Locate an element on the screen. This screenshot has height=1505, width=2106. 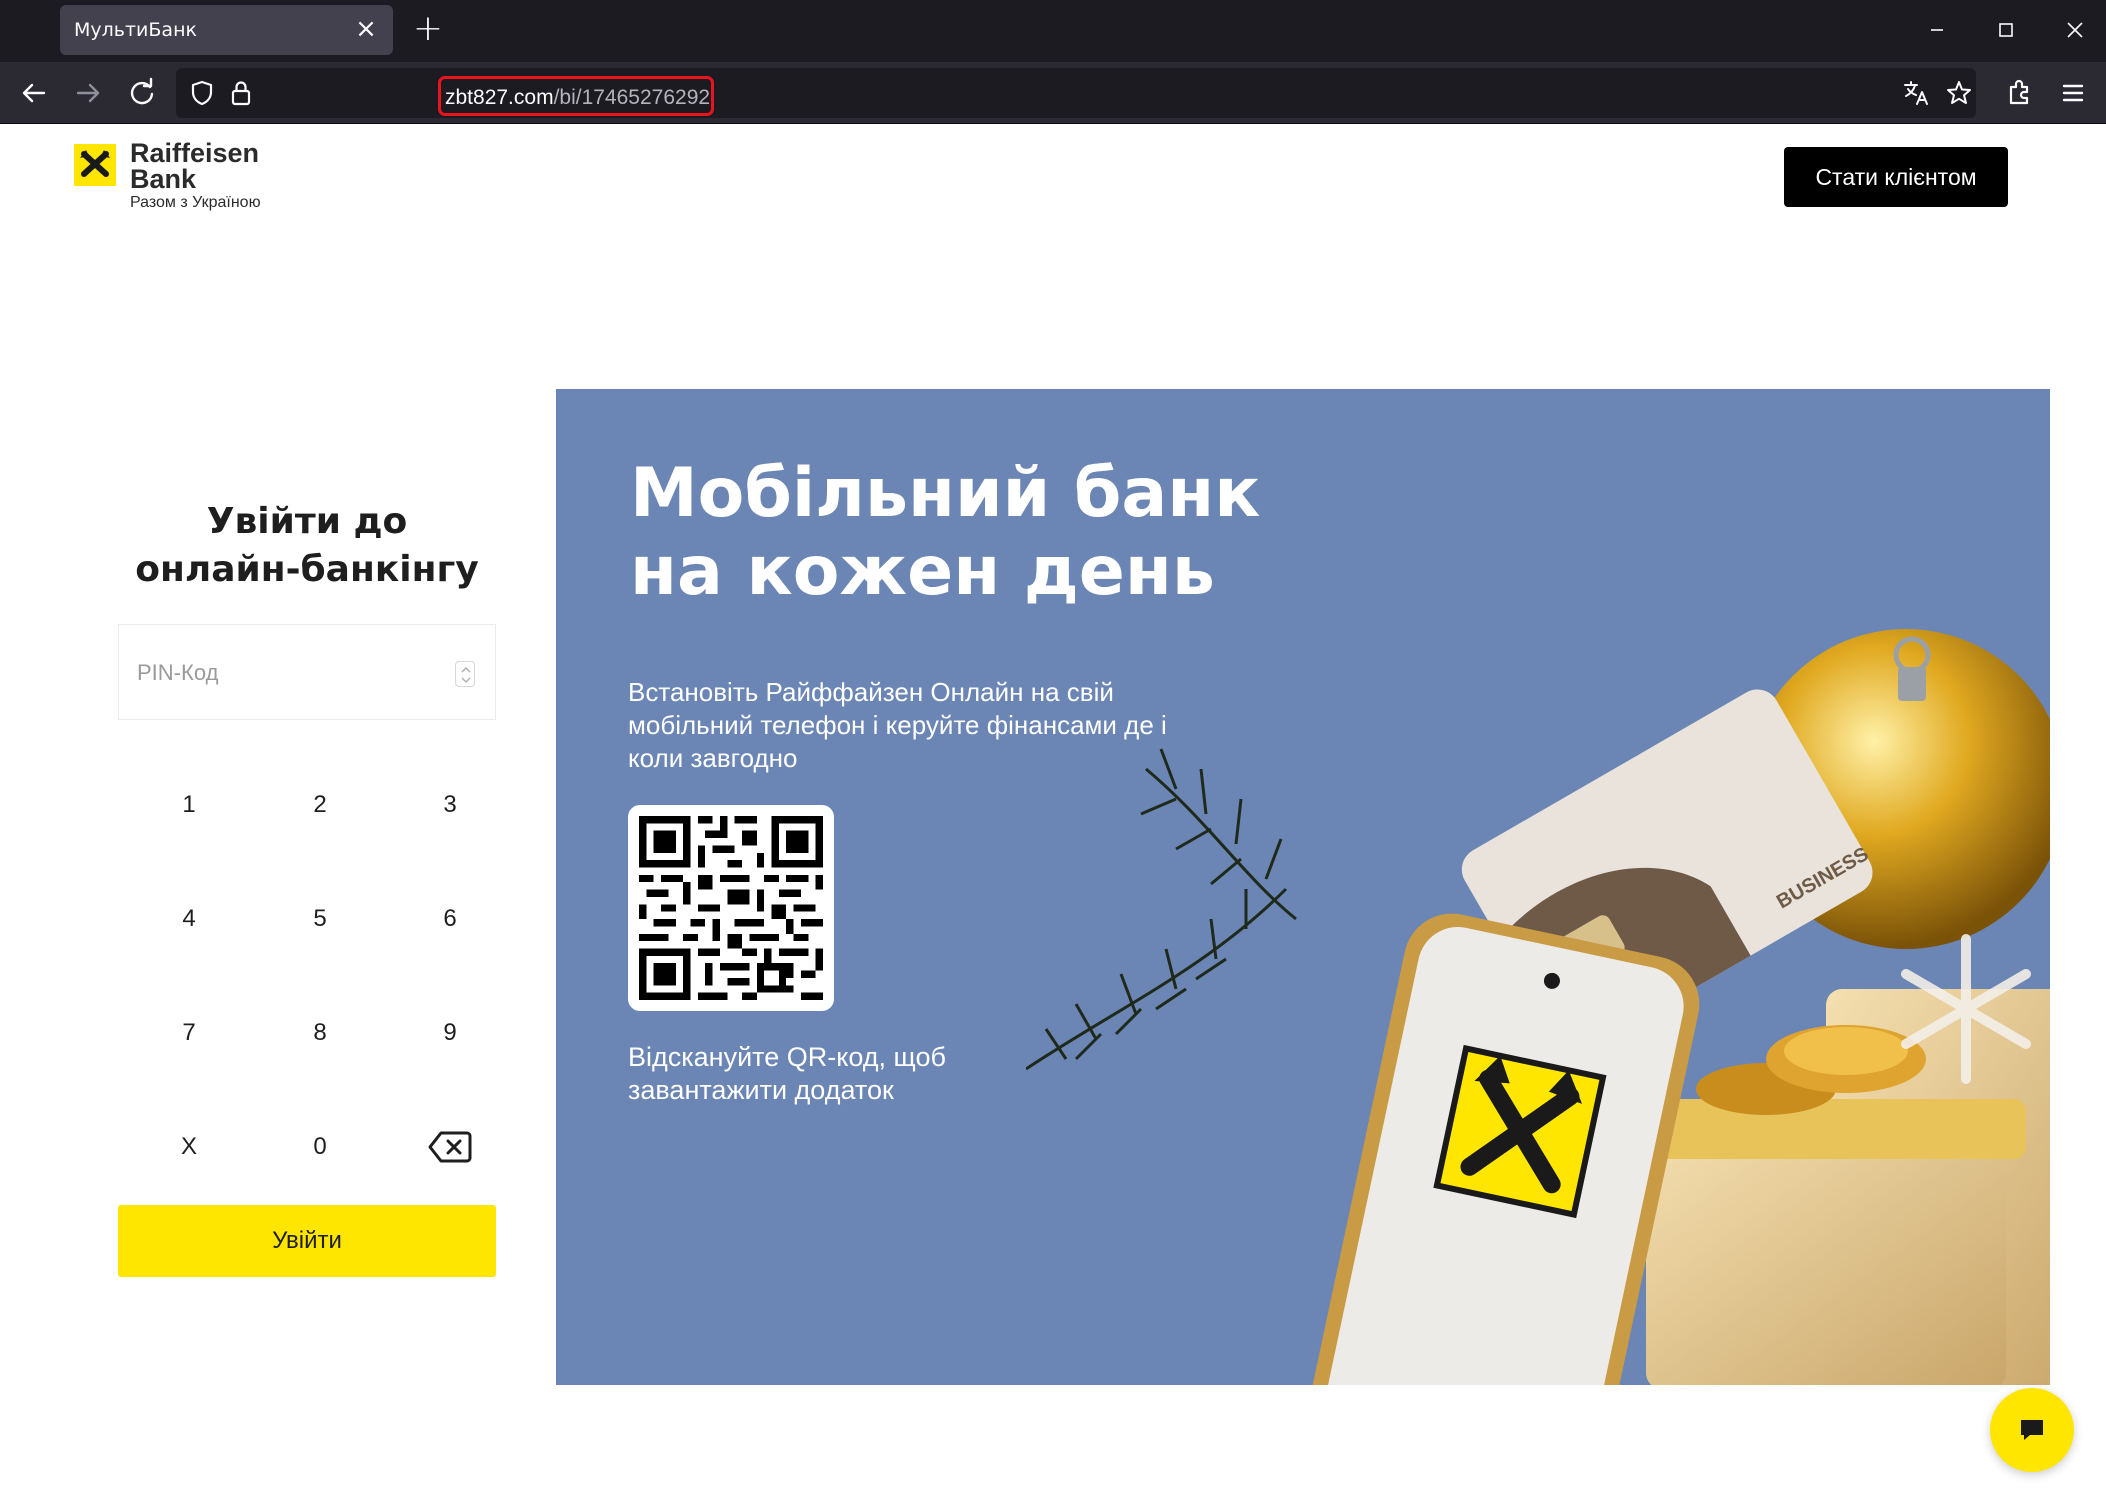
chat-icon is located at coordinates (2032, 1430).